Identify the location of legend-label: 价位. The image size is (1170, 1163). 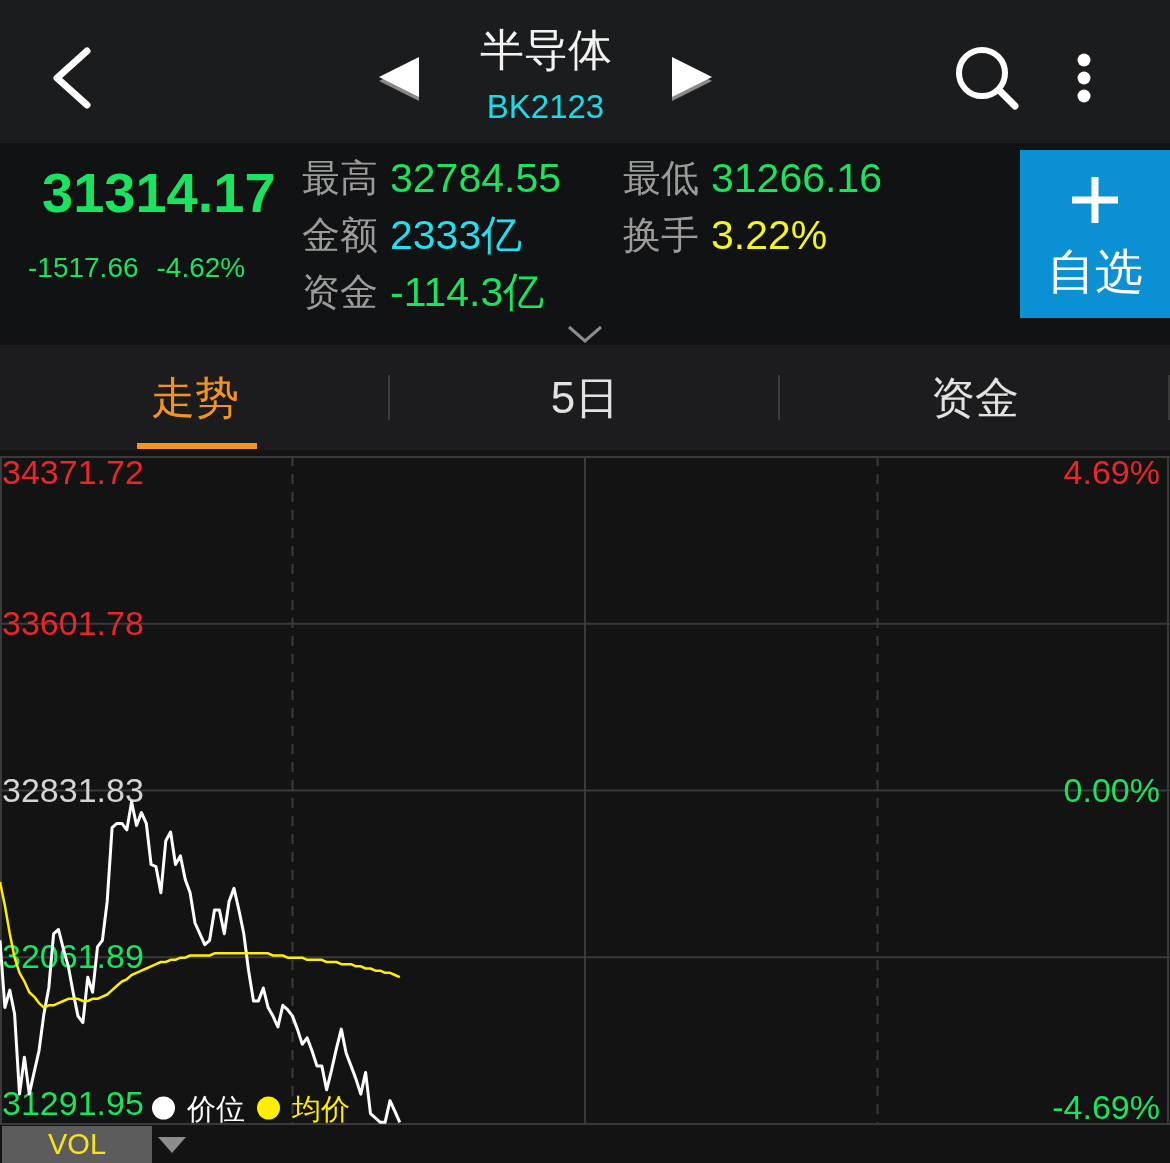
(216, 1109).